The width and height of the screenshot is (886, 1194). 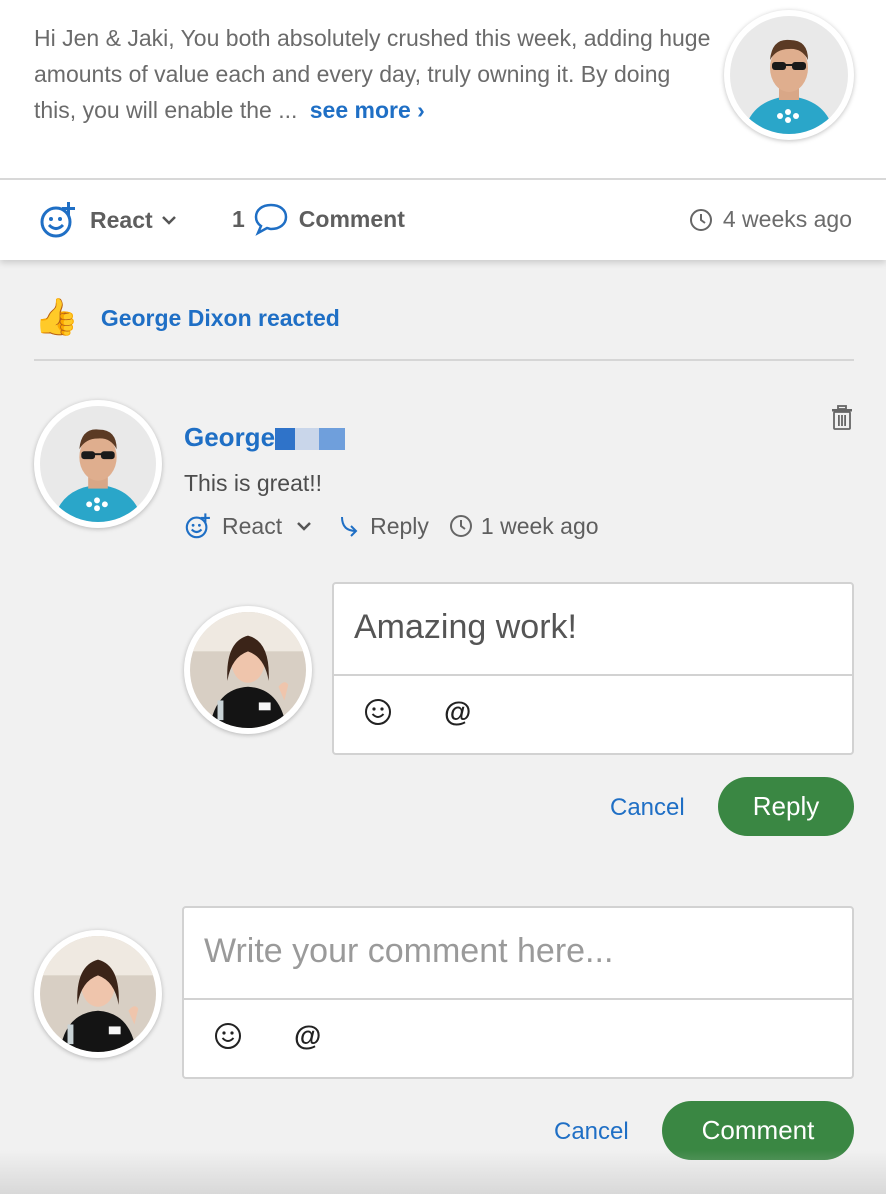 I want to click on react-label: React, so click(x=121, y=219).